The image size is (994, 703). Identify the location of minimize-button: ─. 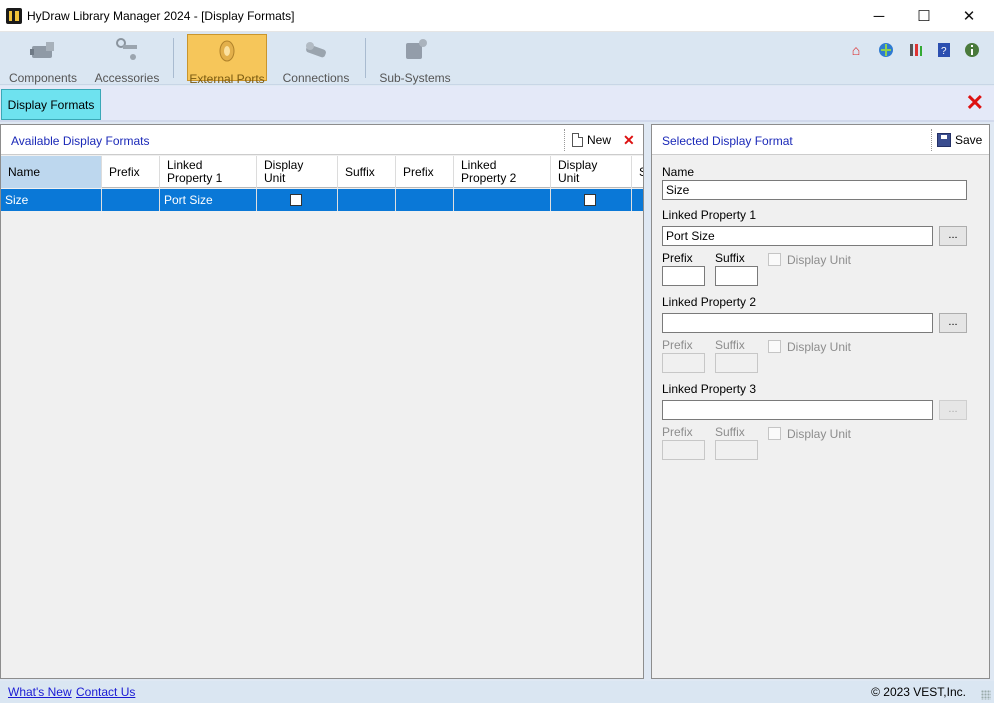
(879, 16).